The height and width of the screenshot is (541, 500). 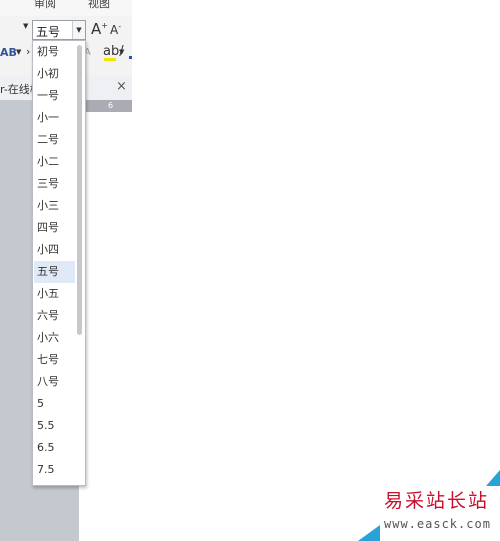 What do you see at coordinates (54, 162) in the screenshot?
I see `font-size-option: 小二` at bounding box center [54, 162].